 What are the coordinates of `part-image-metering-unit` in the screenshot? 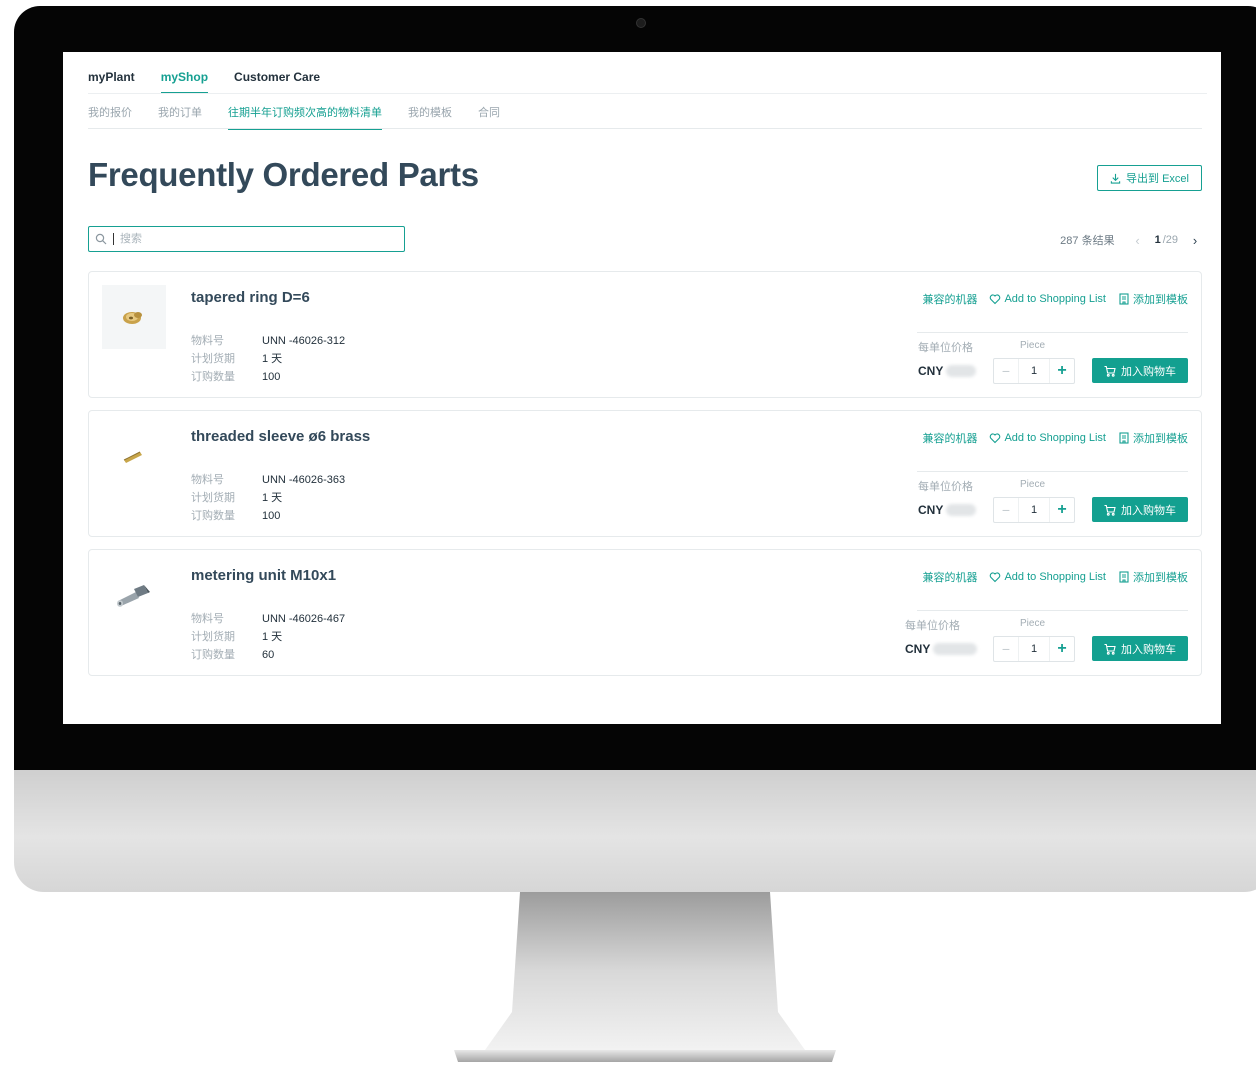 It's located at (134, 595).